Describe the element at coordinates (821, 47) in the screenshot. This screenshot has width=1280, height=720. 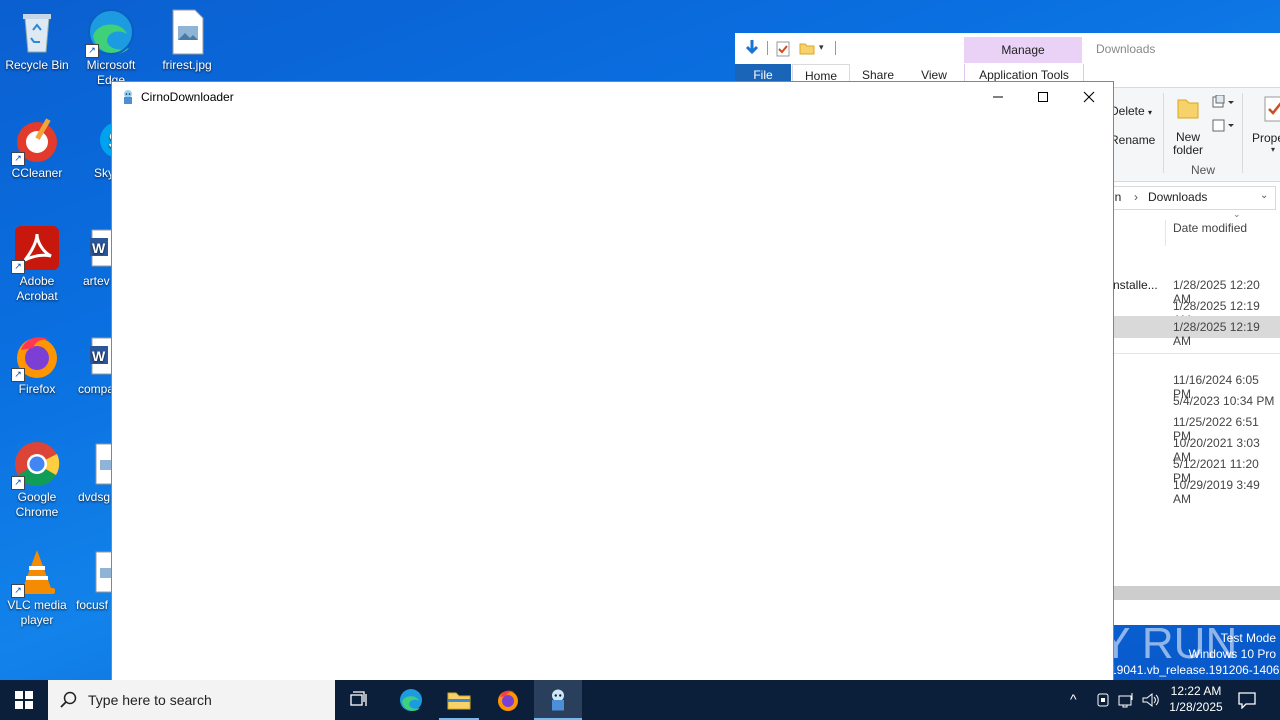
I see `qat-dropdown-icon: ▾` at that location.